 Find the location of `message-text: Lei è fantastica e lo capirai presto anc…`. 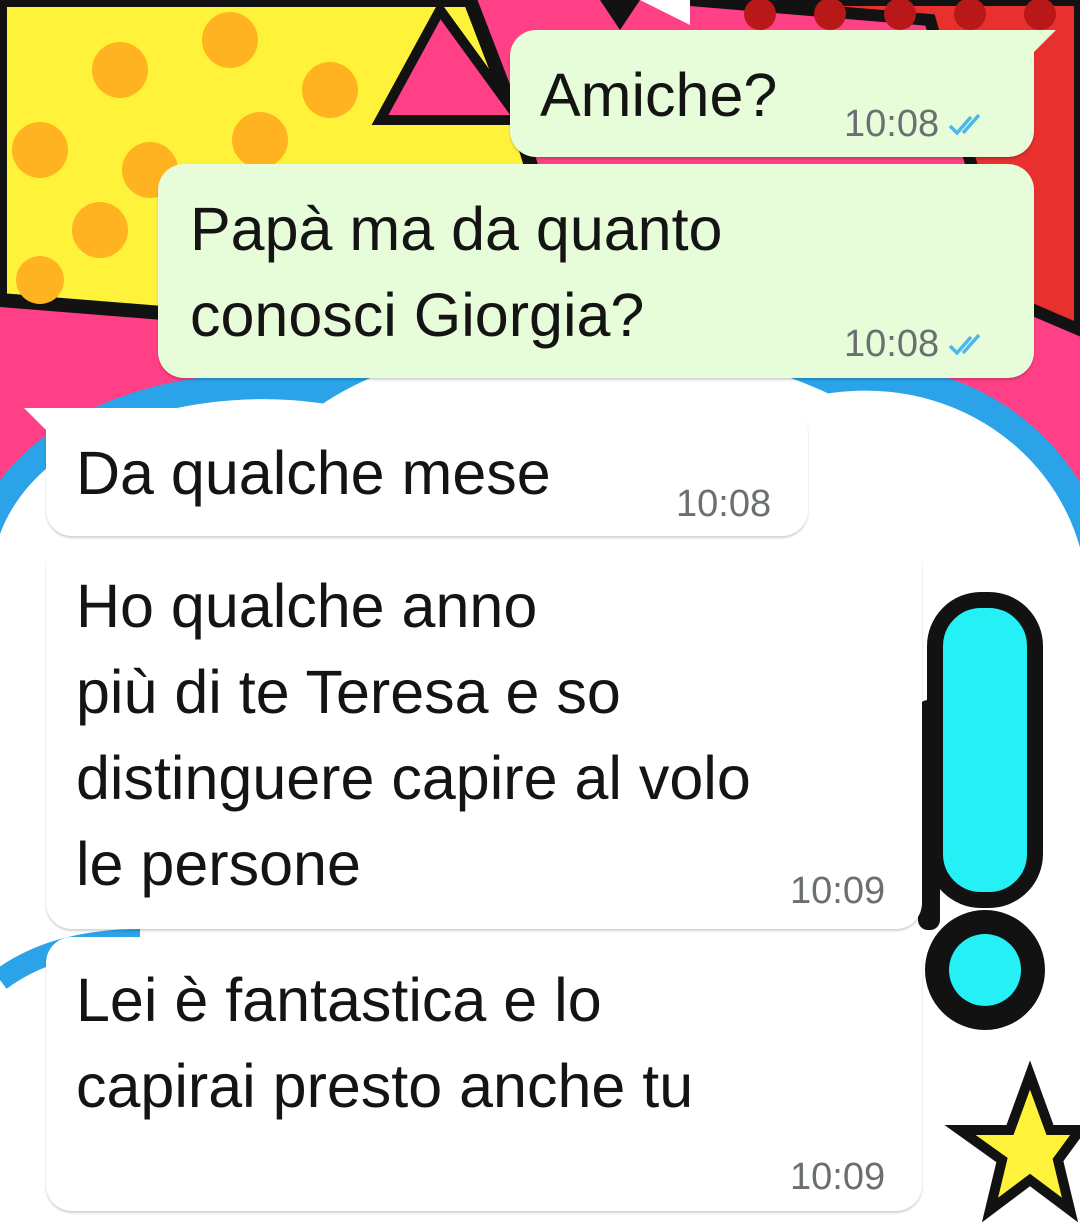

message-text: Lei è fantastica e lo capirai presto anc… is located at coordinates (385, 1043).